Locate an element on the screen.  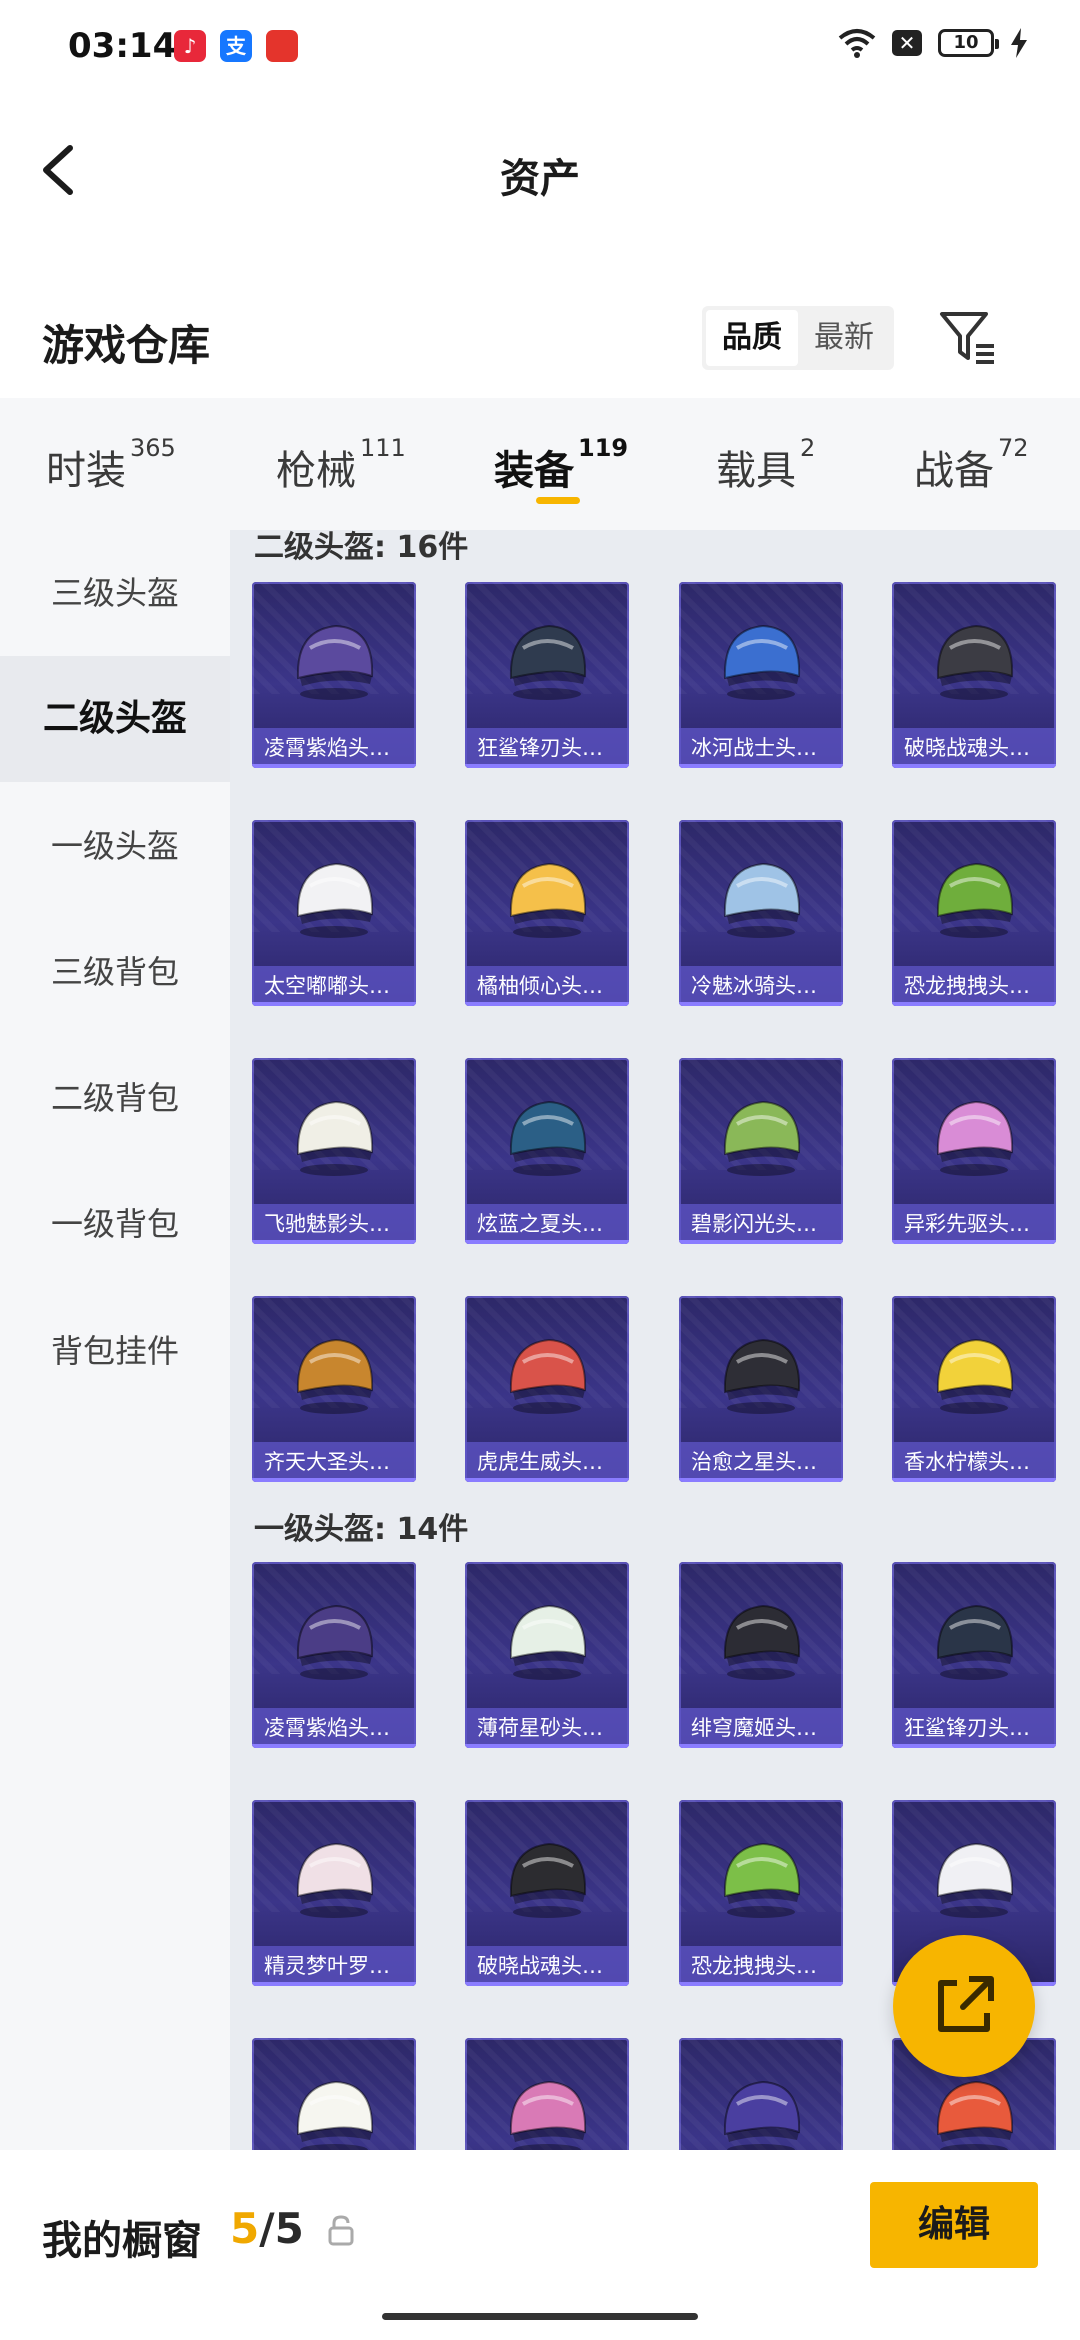
tab-vehicles: 载具 2 is located at coordinates (765, 465).